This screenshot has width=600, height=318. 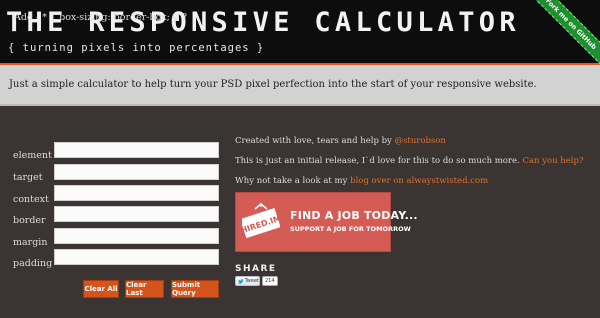 I want to click on element-label: element, so click(x=32, y=155).